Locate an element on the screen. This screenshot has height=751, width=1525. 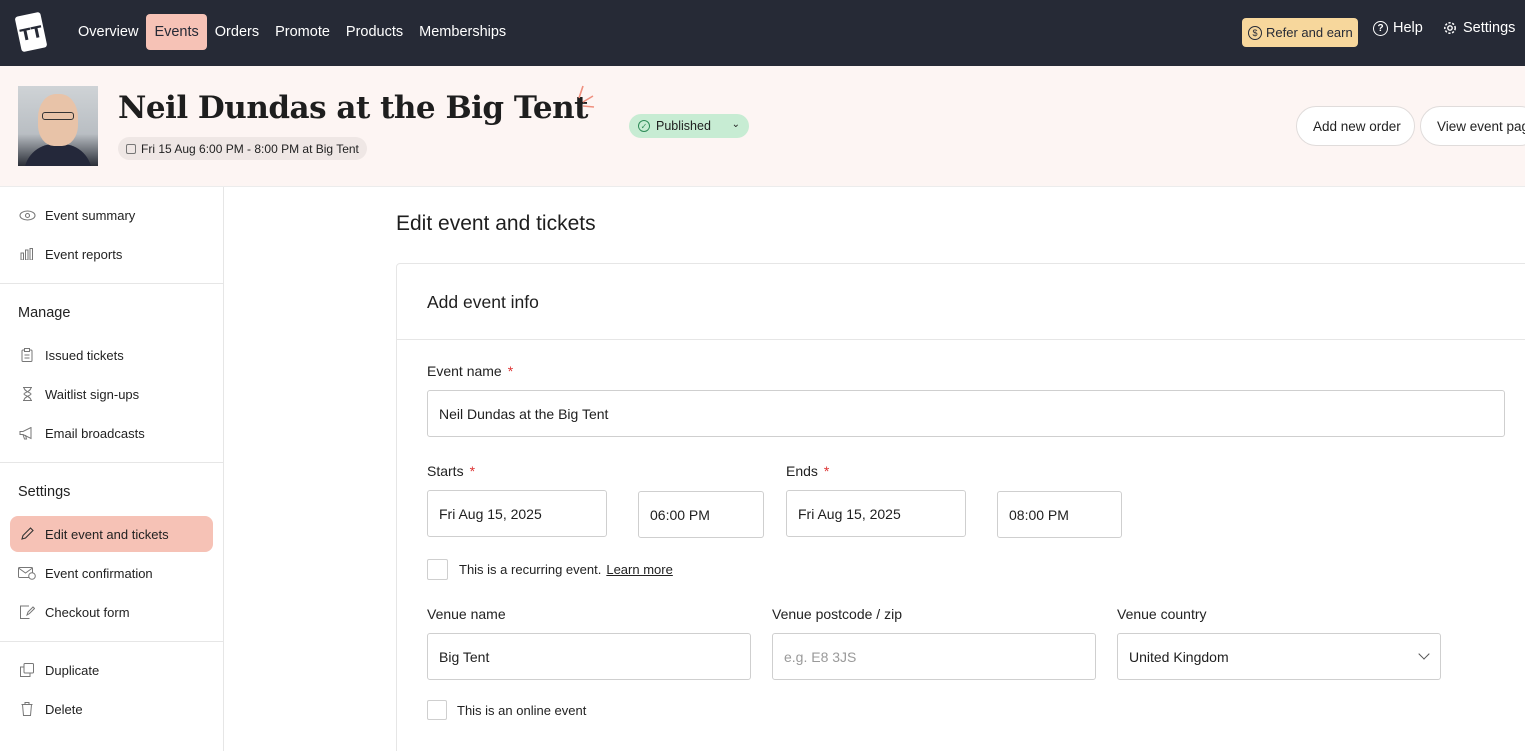
check-circle-icon: ✓ is located at coordinates (644, 126).